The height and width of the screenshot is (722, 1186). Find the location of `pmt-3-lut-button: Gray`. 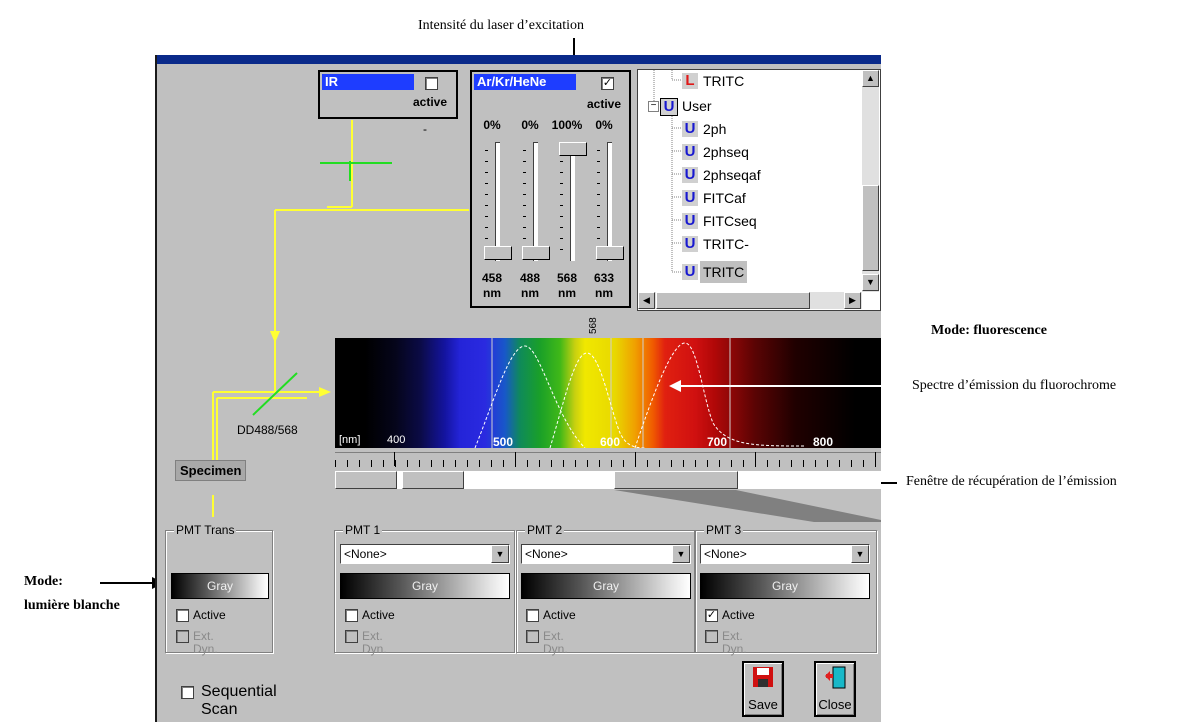

pmt-3-lut-button: Gray is located at coordinates (785, 586).